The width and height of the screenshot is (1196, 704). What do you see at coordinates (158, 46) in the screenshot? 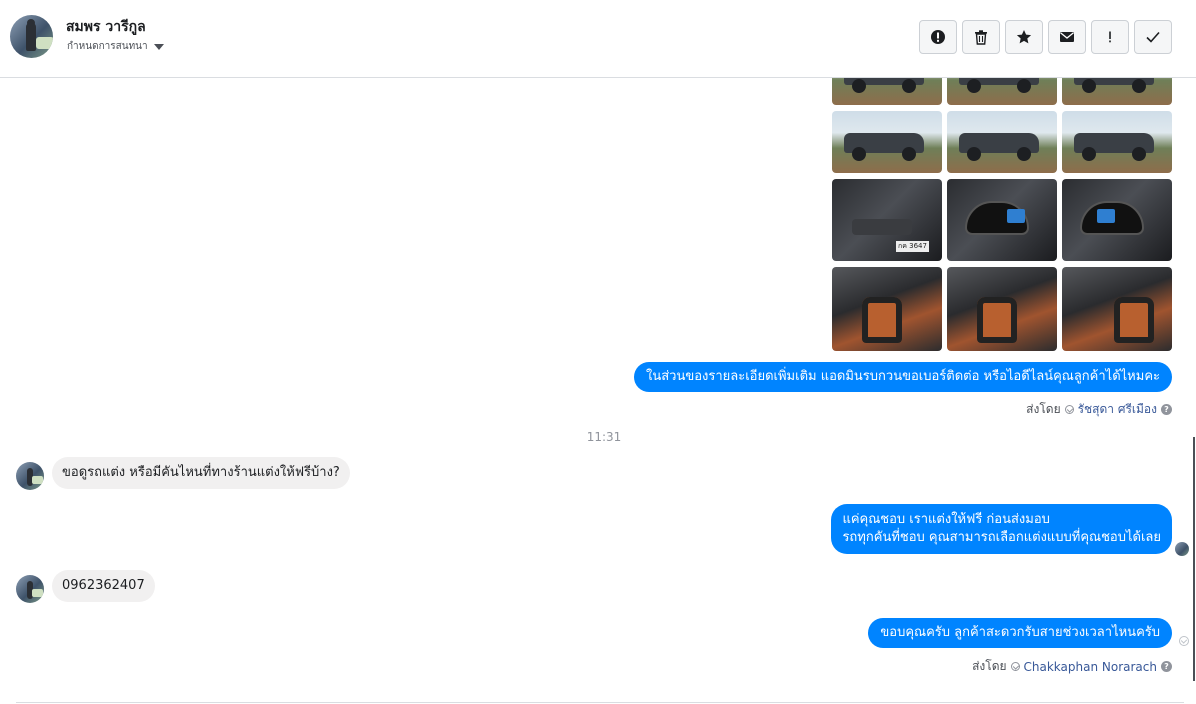
I see `caret-down-icon` at bounding box center [158, 46].